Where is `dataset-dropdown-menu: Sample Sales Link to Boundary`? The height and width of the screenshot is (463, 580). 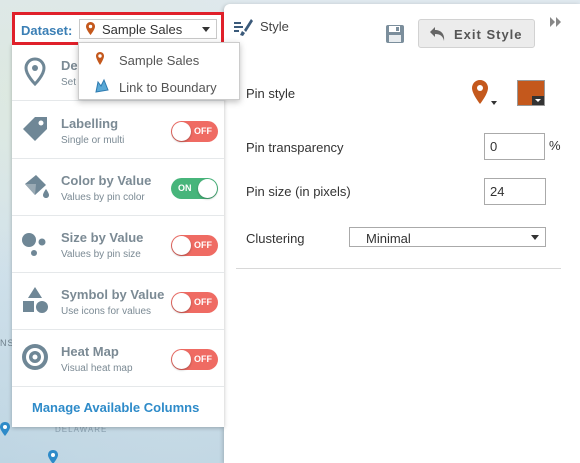
dataset-dropdown-menu: Sample Sales Link to Boundary is located at coordinates (159, 71).